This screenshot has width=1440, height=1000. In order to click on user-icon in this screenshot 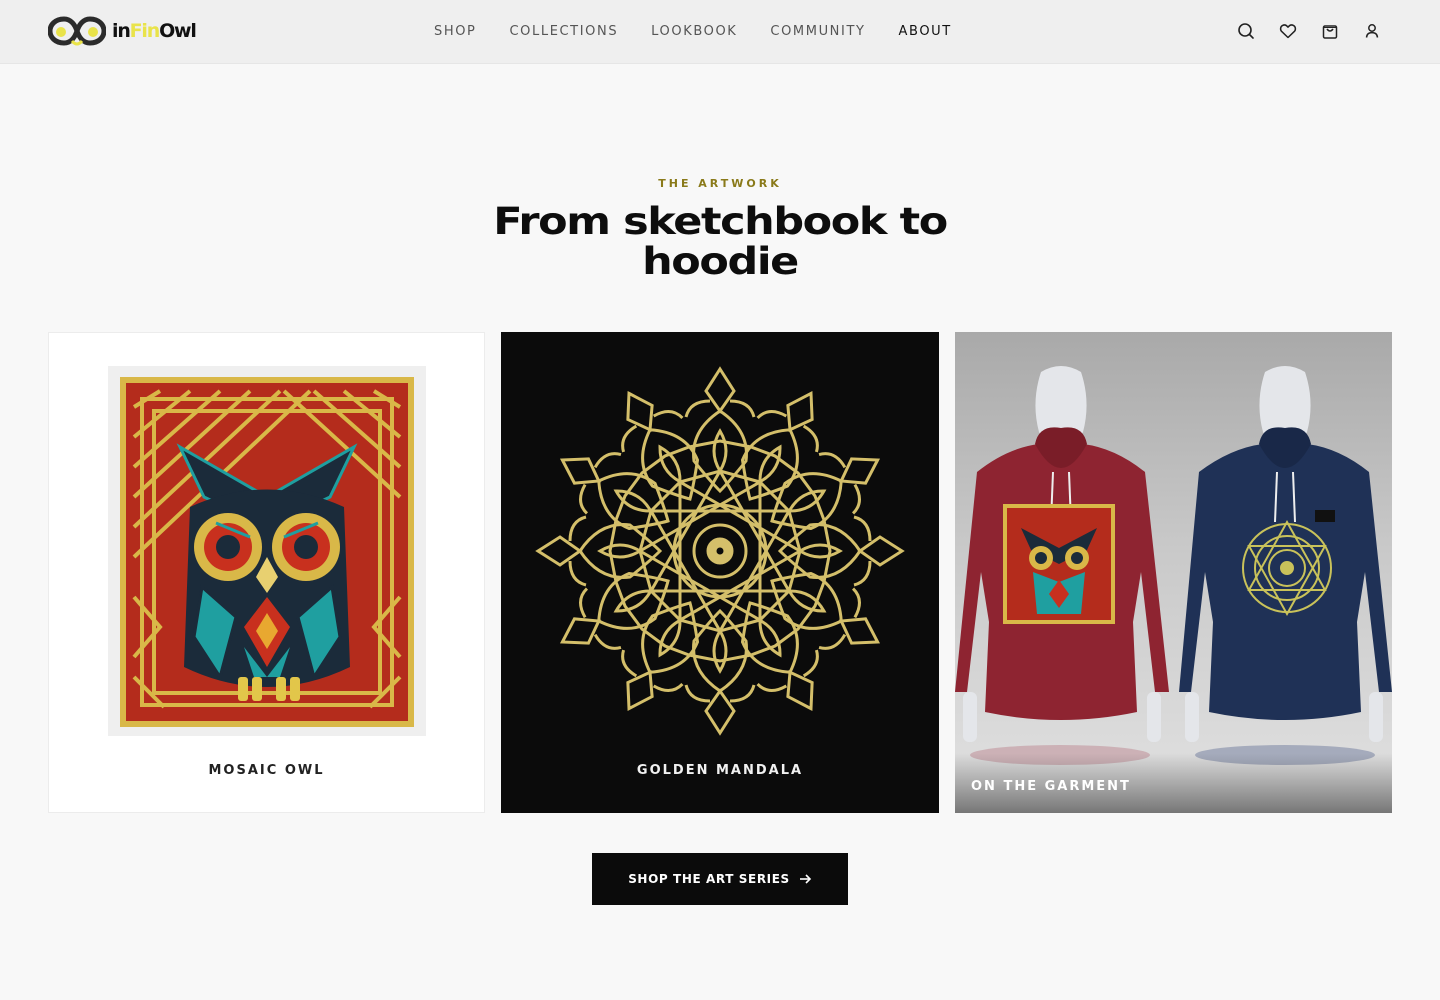, I will do `click(1372, 31)`.